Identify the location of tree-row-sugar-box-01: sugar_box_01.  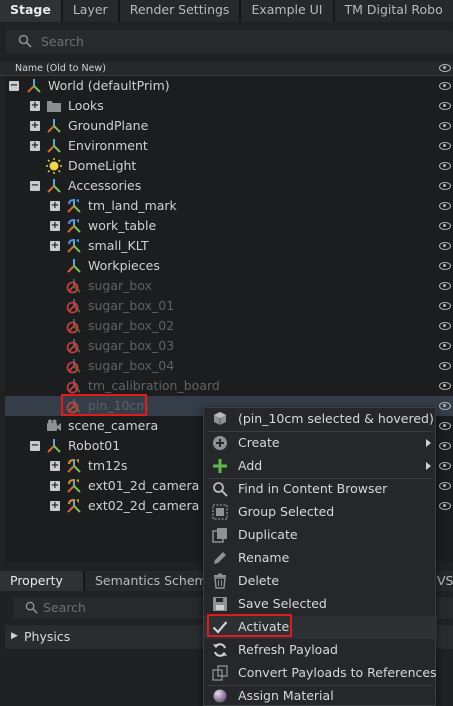
(229, 306).